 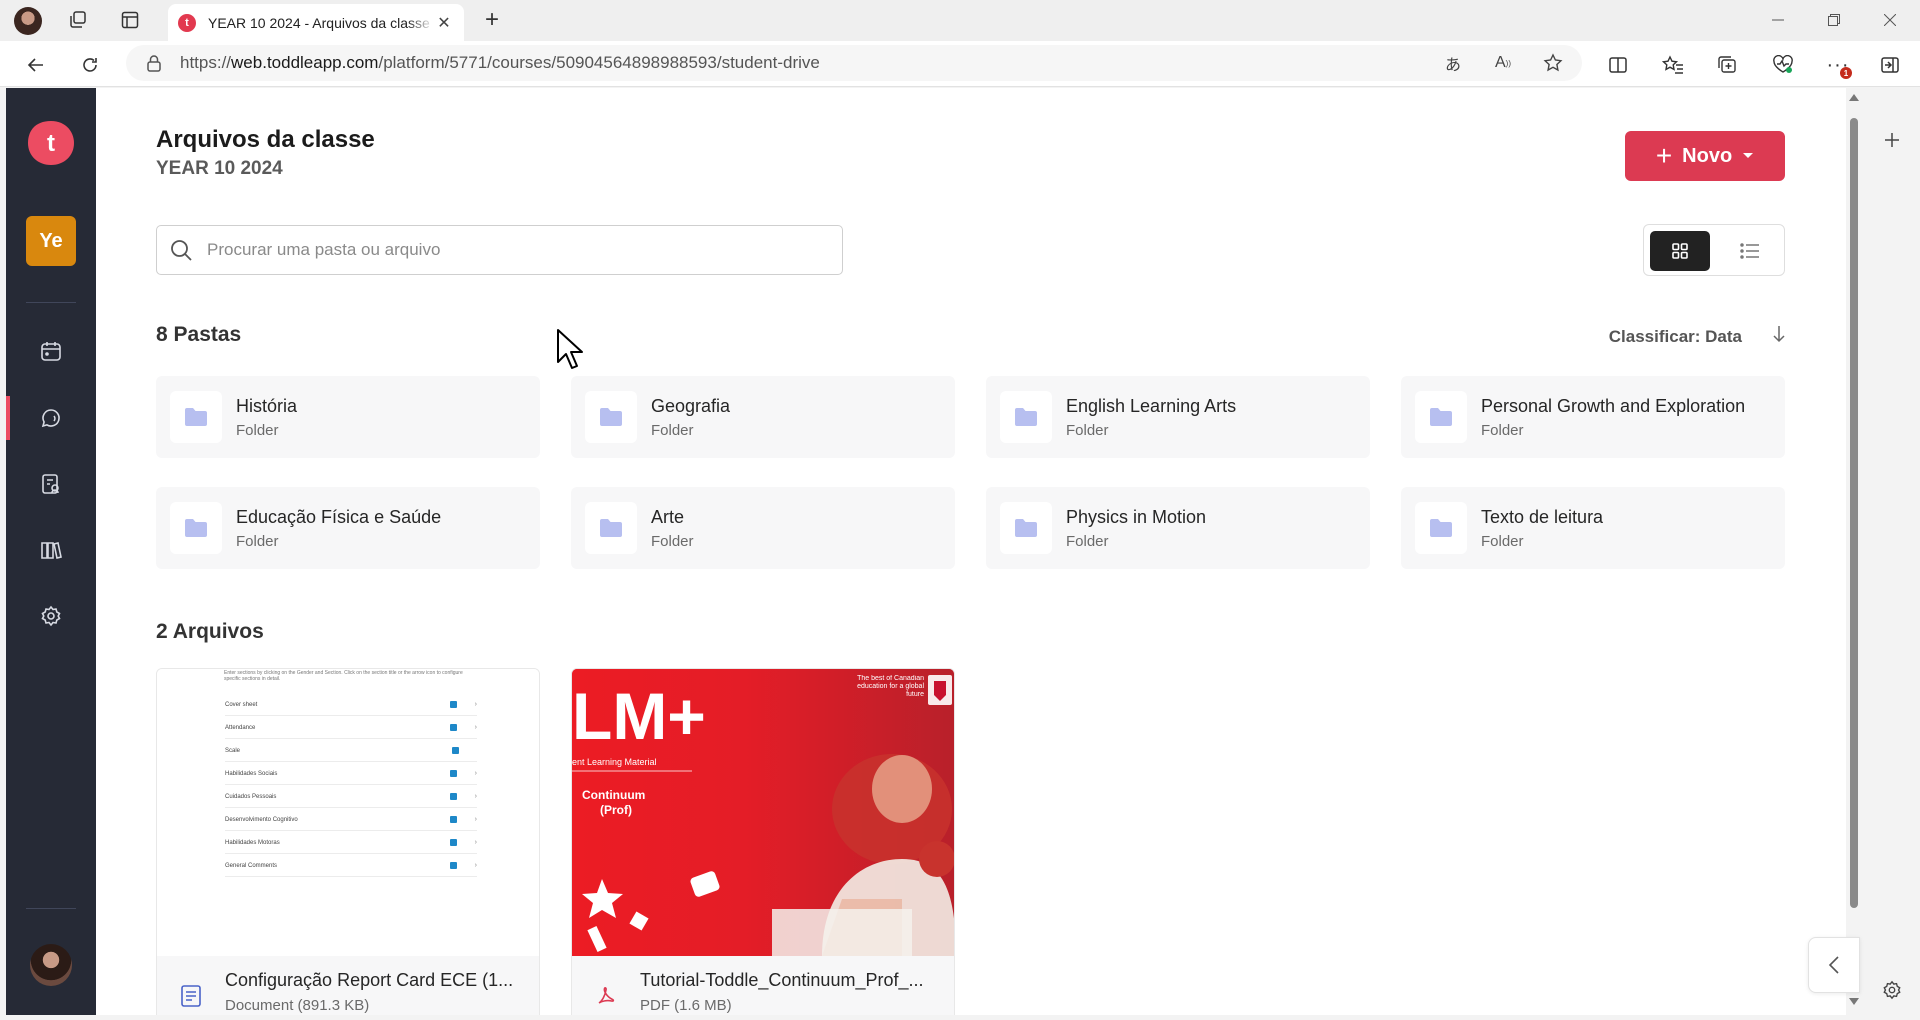 I want to click on close-window-icon, so click(x=1890, y=20).